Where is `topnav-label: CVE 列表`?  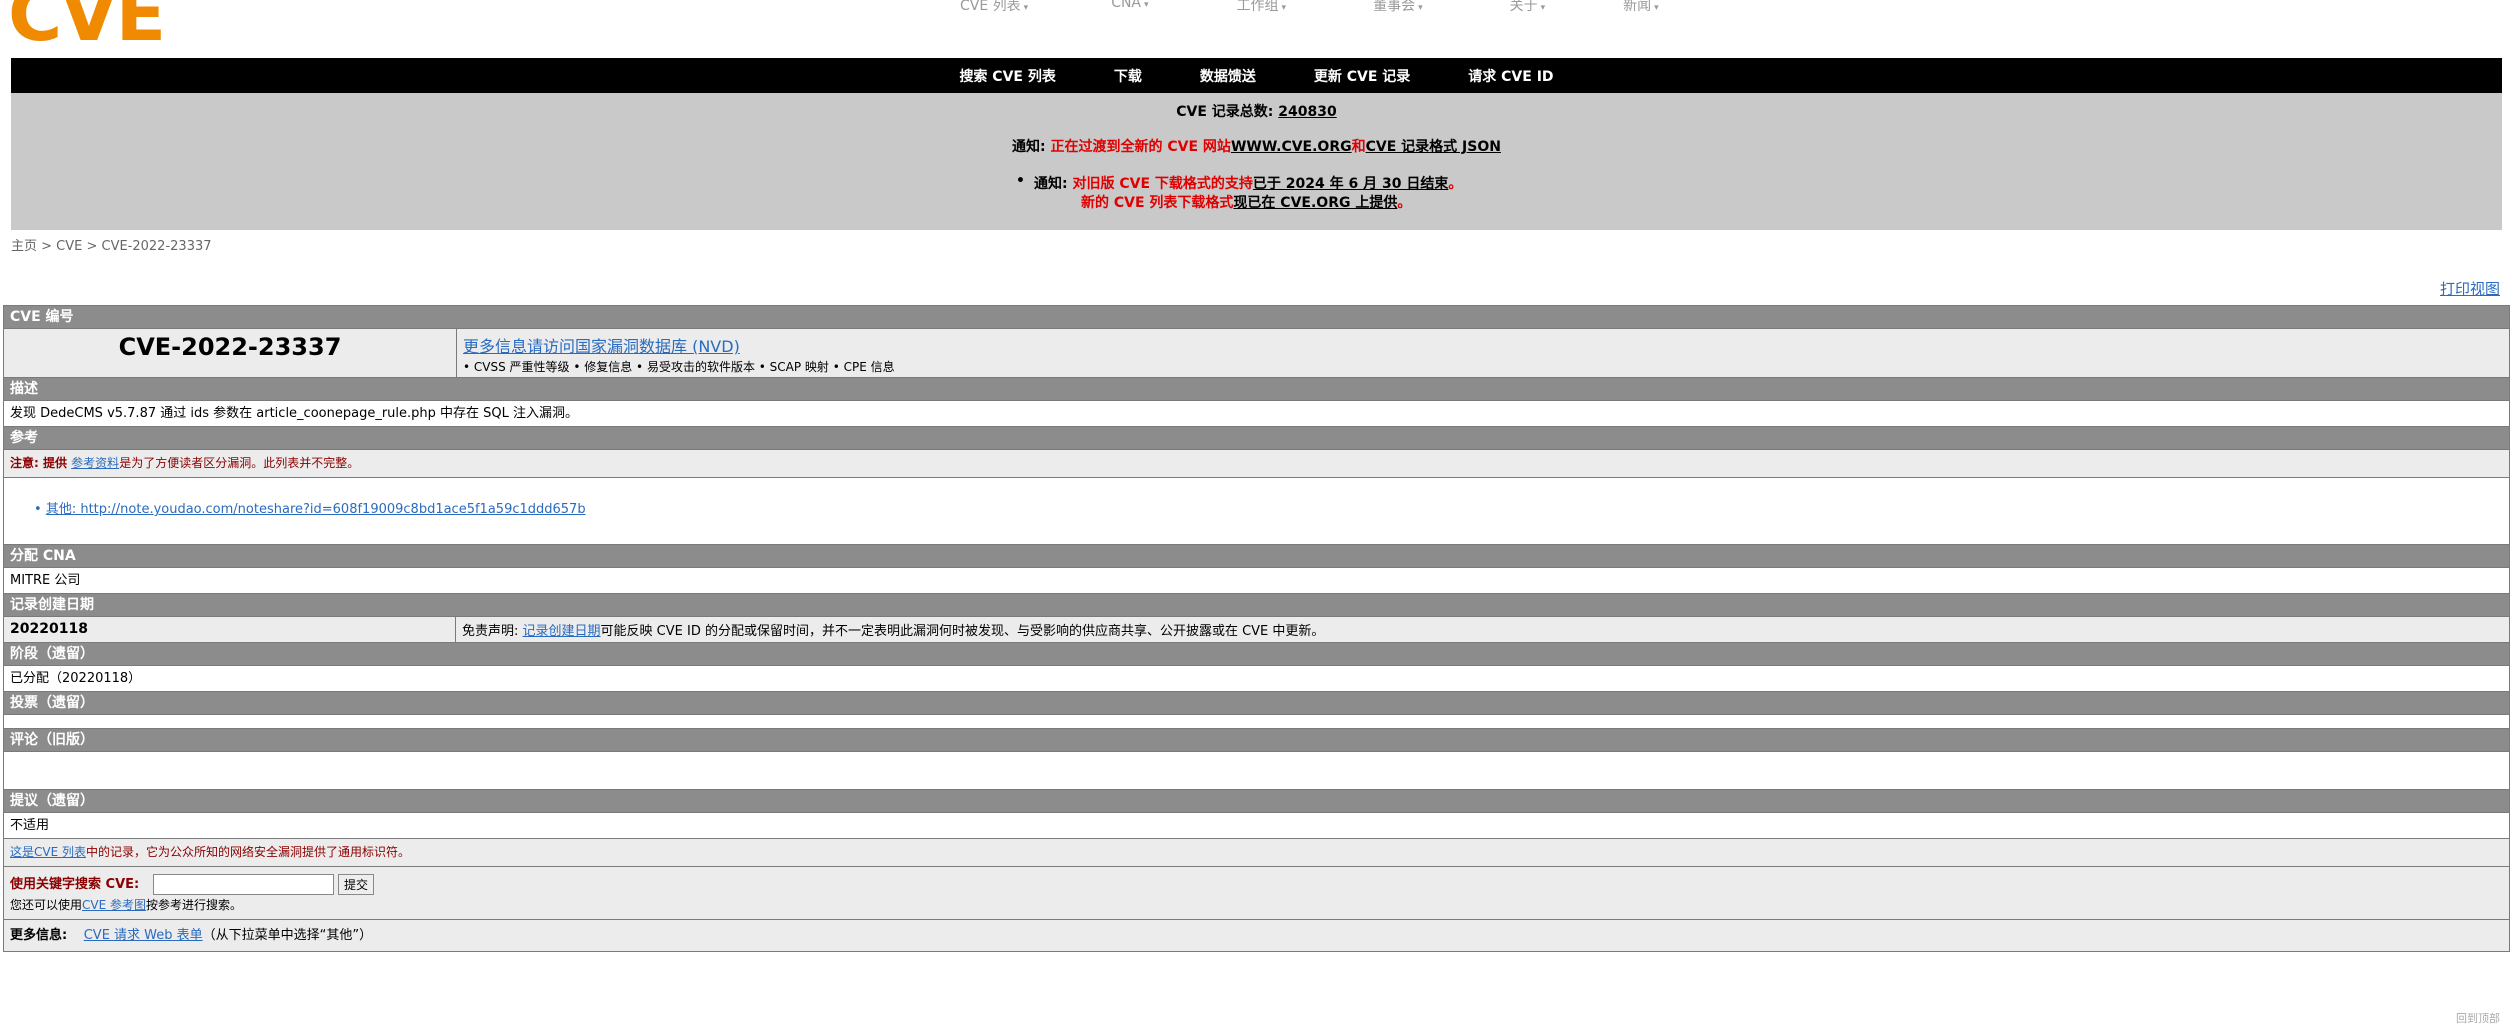 topnav-label: CVE 列表 is located at coordinates (990, 7).